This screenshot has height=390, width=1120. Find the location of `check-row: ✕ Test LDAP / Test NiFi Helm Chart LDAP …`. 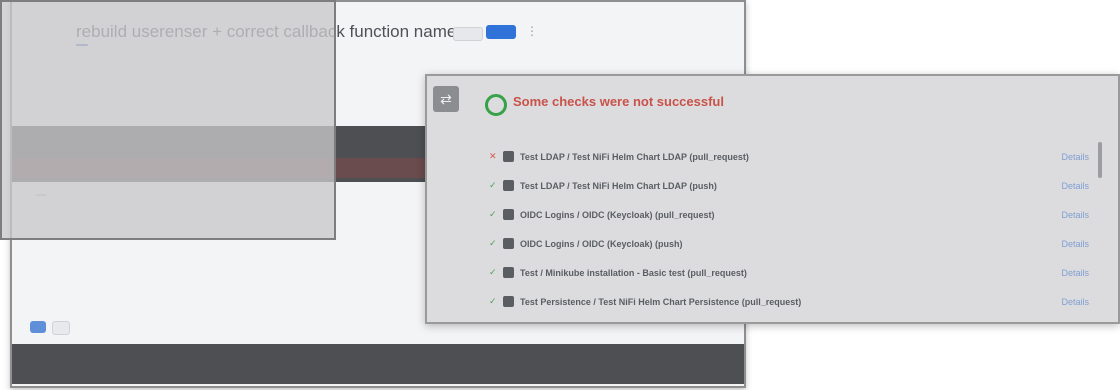

check-row: ✕ Test LDAP / Test NiFi Helm Chart LDAP … is located at coordinates (789, 156).